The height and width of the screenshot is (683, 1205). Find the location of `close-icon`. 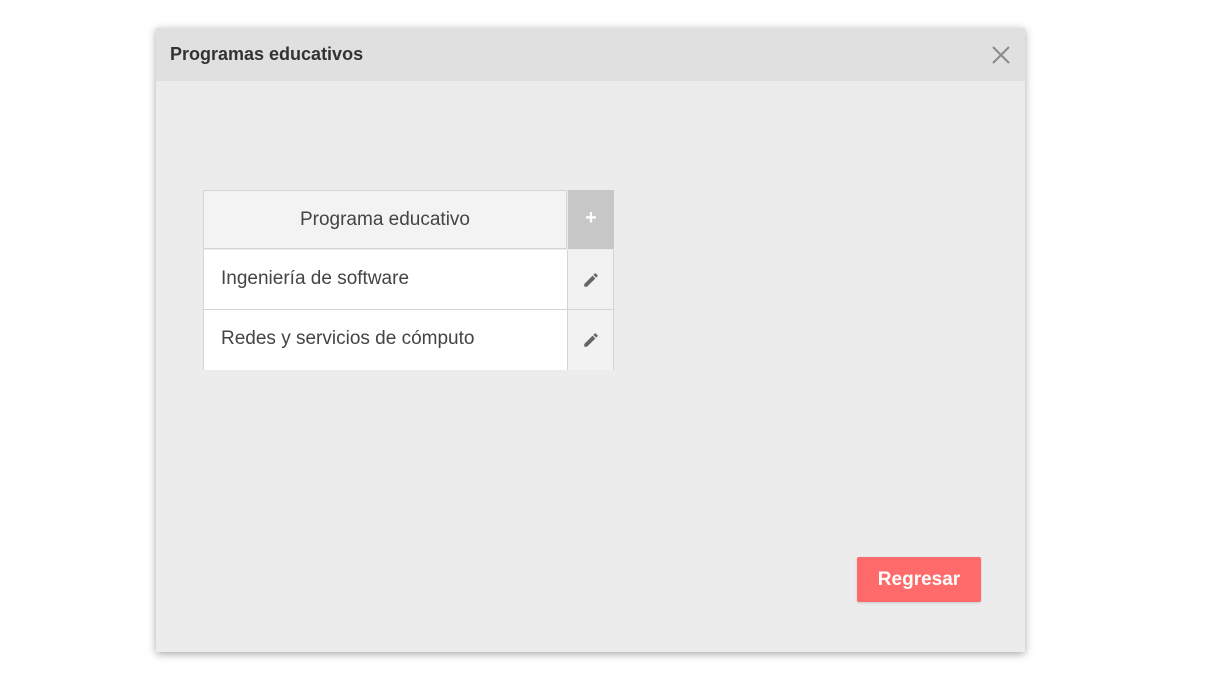

close-icon is located at coordinates (1001, 55).